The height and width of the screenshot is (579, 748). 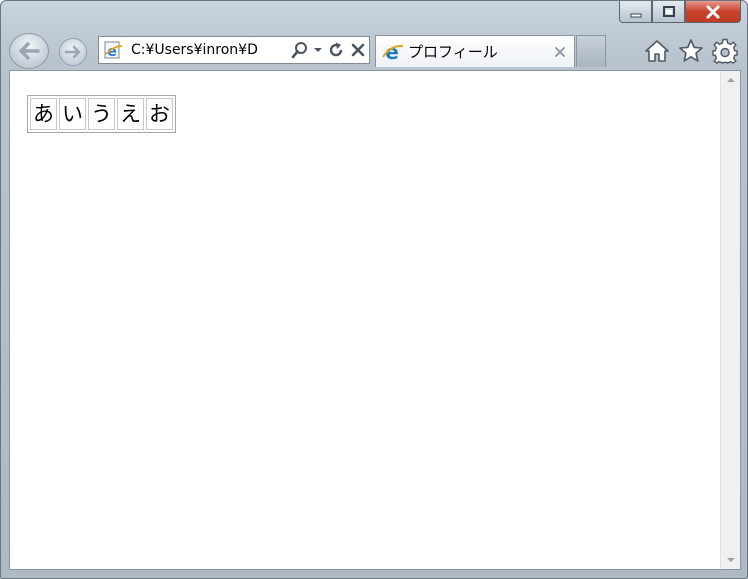 I want to click on refresh-icon, so click(x=336, y=49).